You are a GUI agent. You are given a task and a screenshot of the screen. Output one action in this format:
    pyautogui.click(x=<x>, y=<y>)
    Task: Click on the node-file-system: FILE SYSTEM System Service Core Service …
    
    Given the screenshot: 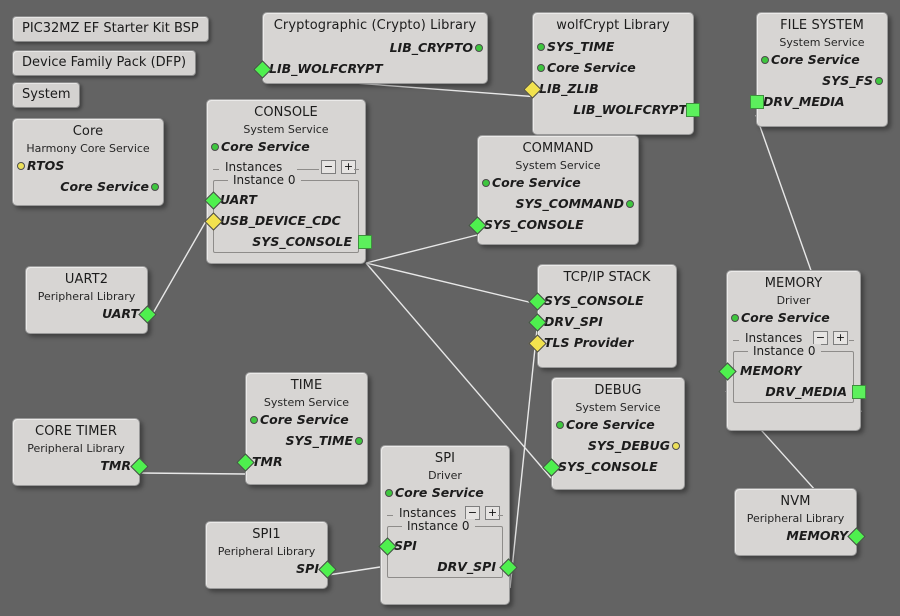 What is the action you would take?
    pyautogui.click(x=819, y=69)
    